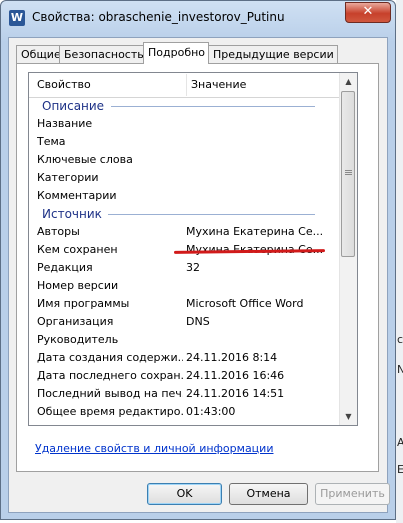 This screenshot has height=523, width=403. What do you see at coordinates (184, 85) in the screenshot?
I see `list-header: Свойство Значение` at bounding box center [184, 85].